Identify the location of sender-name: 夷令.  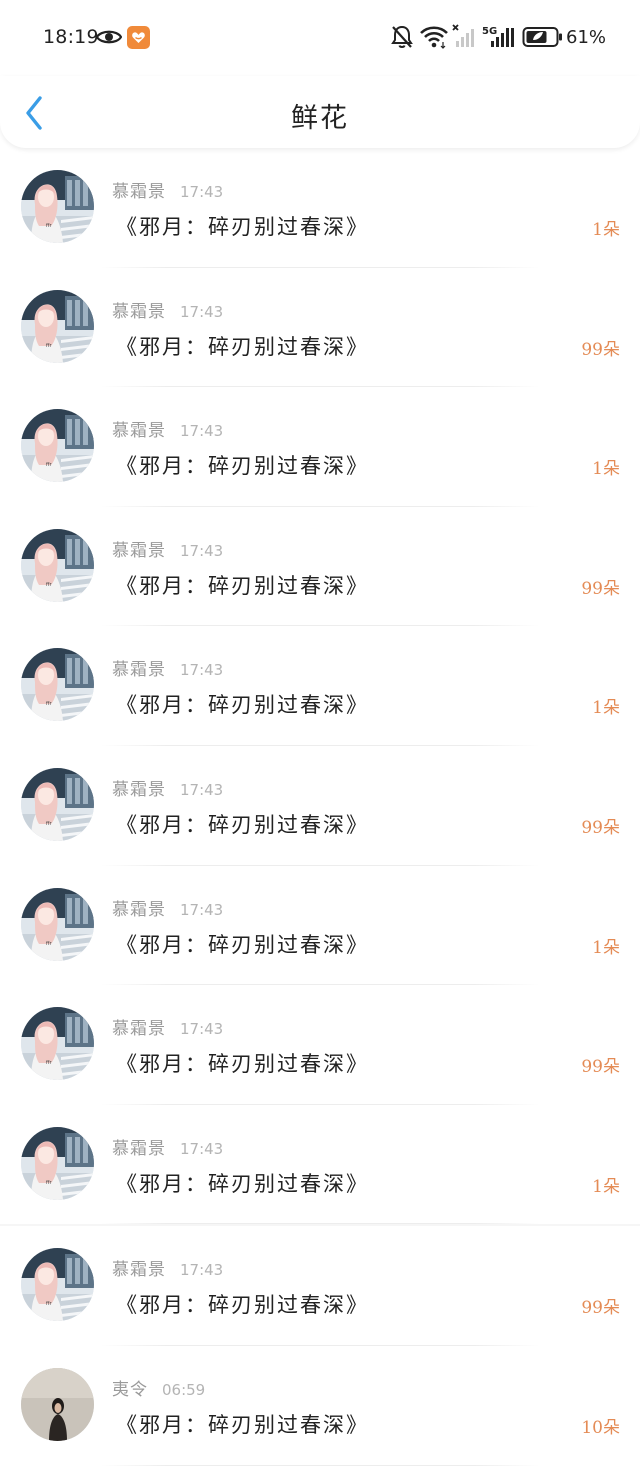
(130, 1389).